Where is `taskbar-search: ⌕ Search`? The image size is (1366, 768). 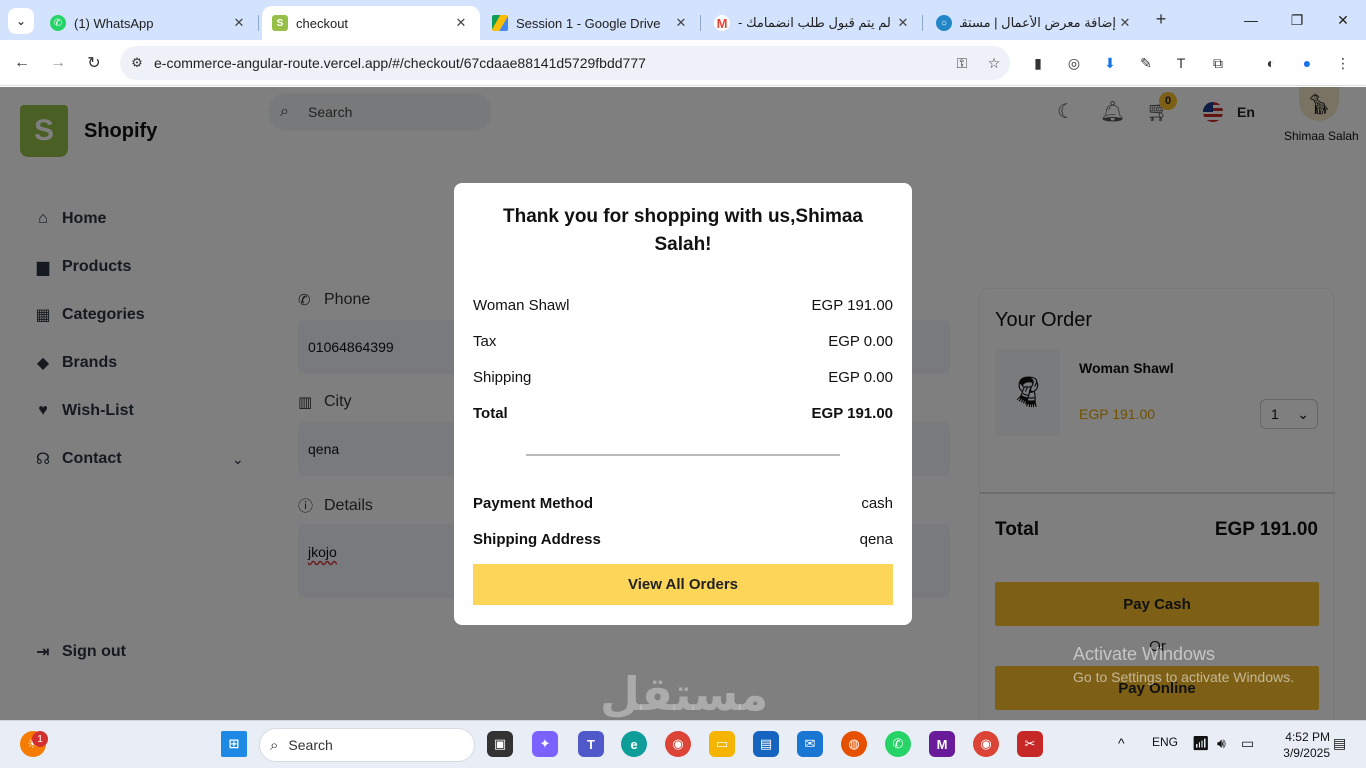
taskbar-search: ⌕ Search is located at coordinates (367, 745).